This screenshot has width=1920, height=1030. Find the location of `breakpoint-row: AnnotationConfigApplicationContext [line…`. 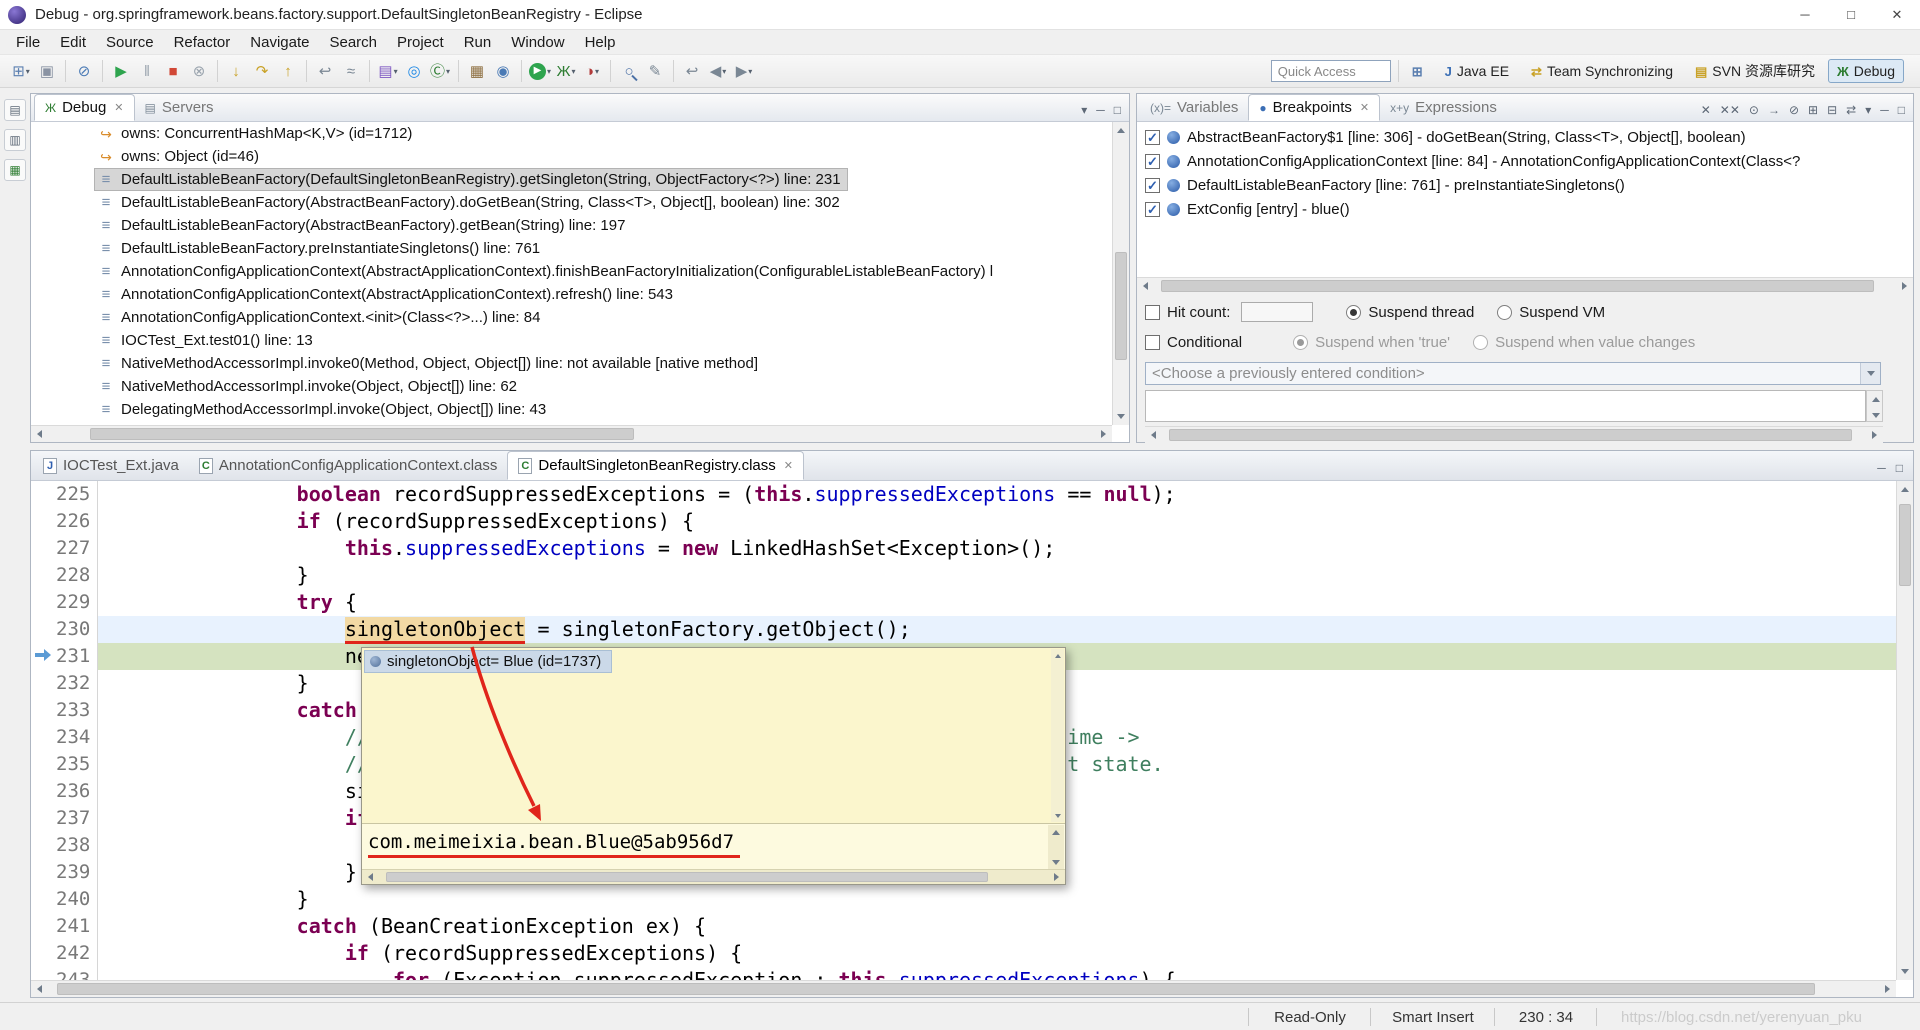

breakpoint-row: AnnotationConfigApplicationContext [line… is located at coordinates (1525, 161).